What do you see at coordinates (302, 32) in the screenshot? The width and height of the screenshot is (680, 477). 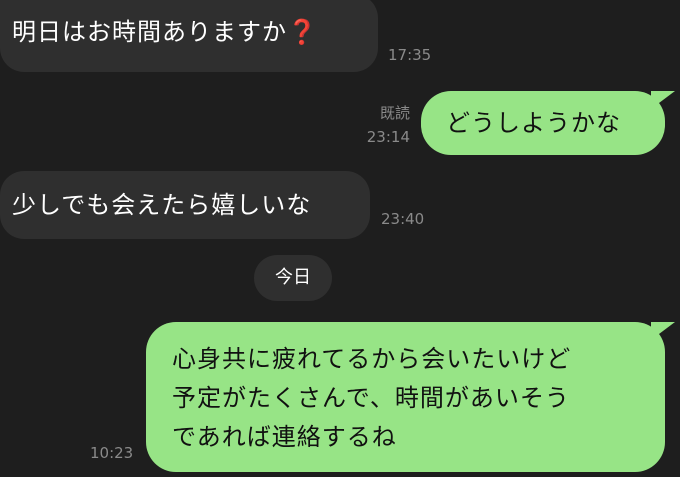 I see `question-mark-emoji-icon: ❓` at bounding box center [302, 32].